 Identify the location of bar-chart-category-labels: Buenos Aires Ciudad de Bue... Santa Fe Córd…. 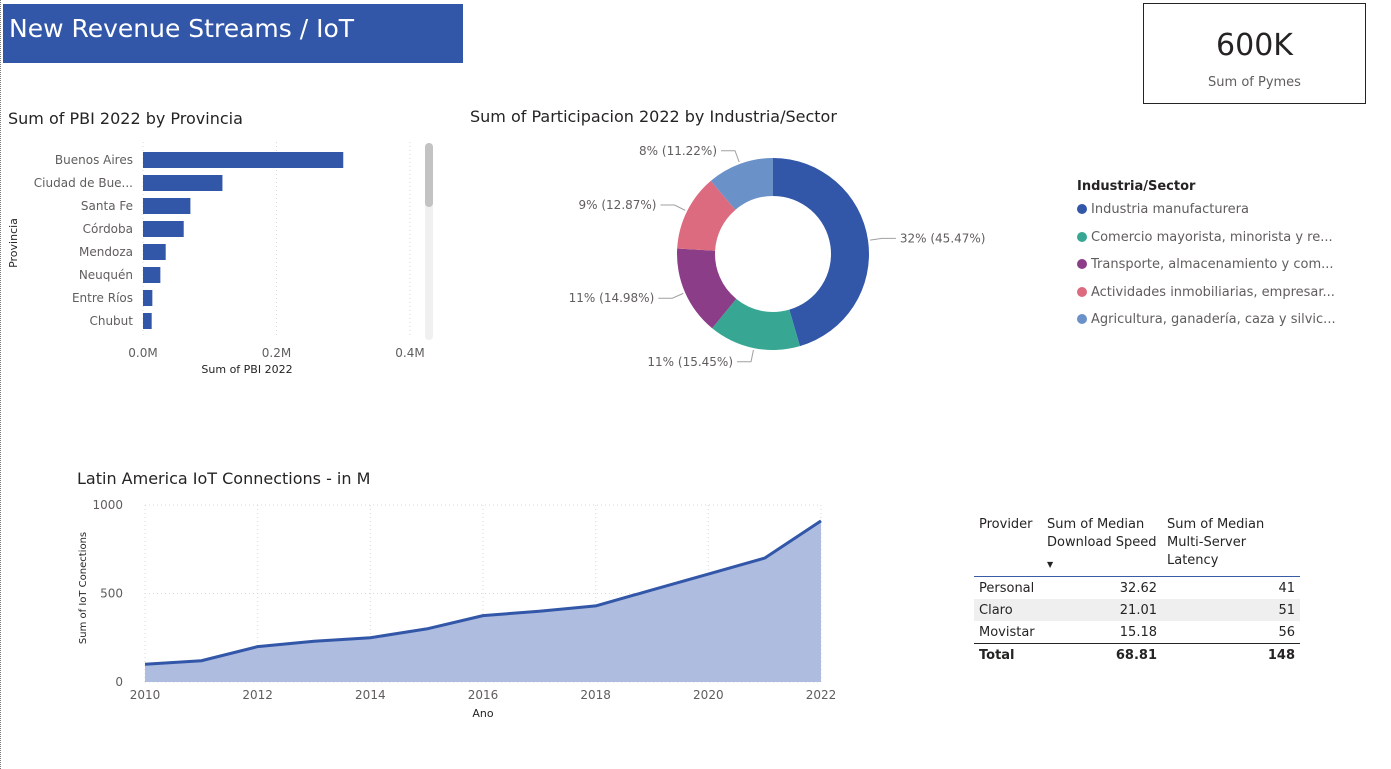
(83, 240).